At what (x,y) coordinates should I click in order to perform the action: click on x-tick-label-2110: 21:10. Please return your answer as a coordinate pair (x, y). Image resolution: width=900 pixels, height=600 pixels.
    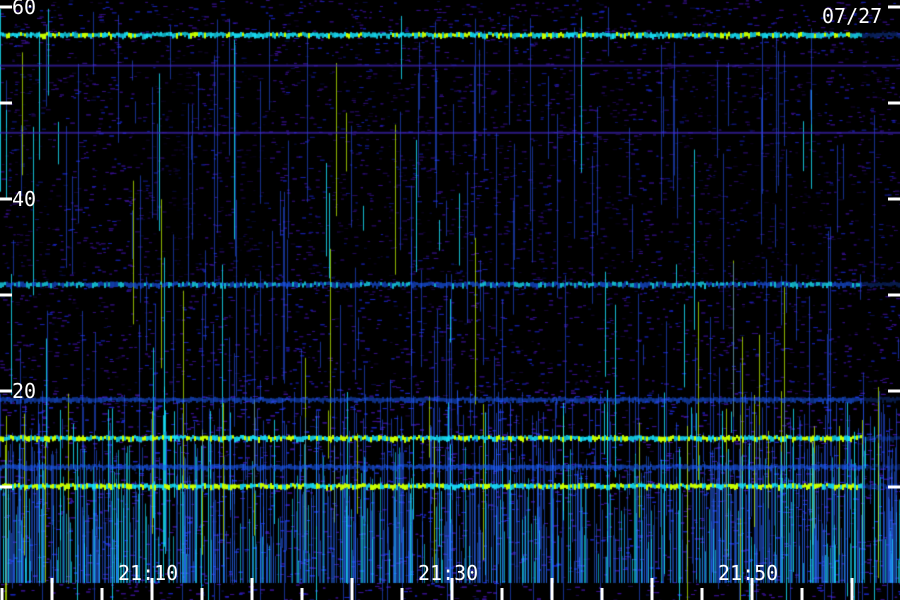
    Looking at the image, I should click on (148, 573).